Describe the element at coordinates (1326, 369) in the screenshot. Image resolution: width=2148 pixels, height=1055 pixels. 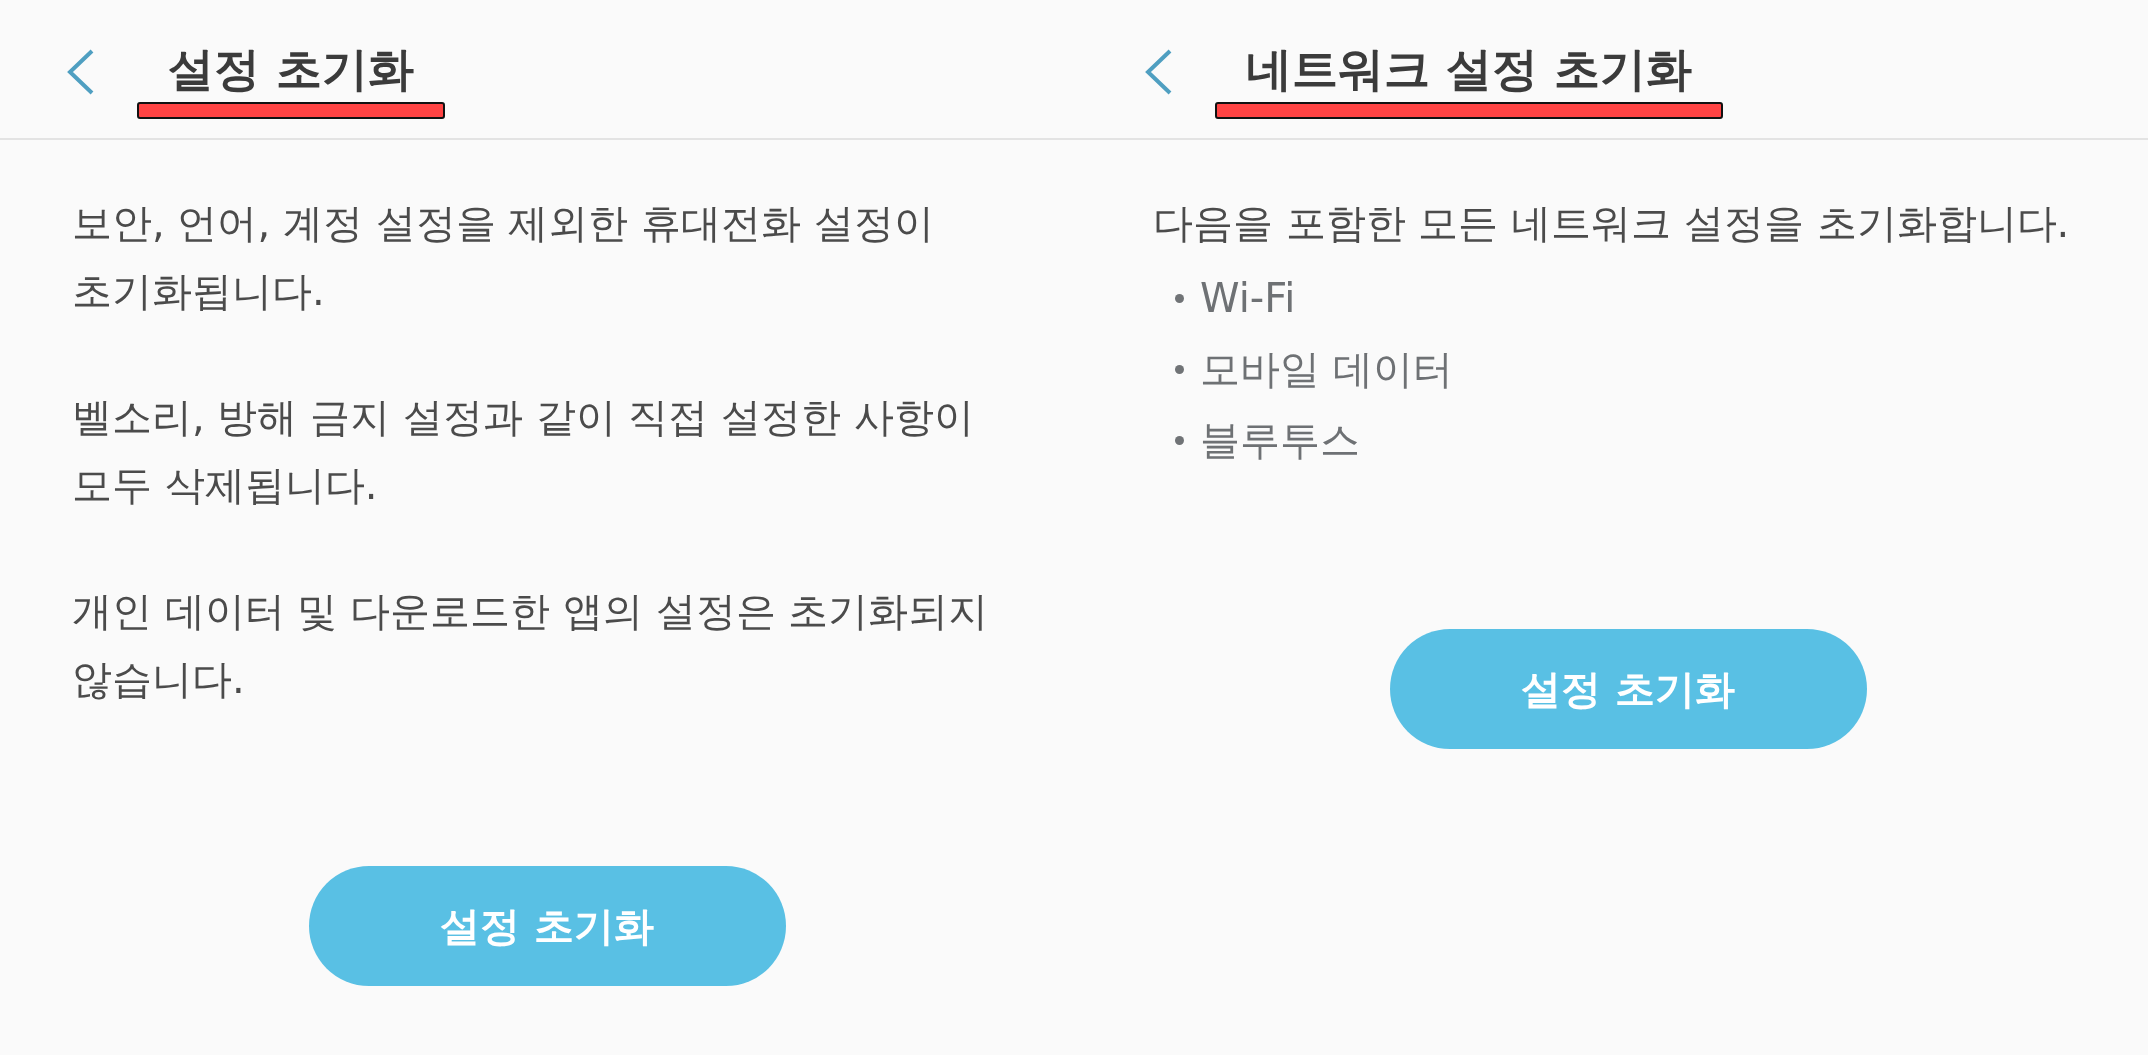
I see `list-item-text: 모바일 데이터` at that location.